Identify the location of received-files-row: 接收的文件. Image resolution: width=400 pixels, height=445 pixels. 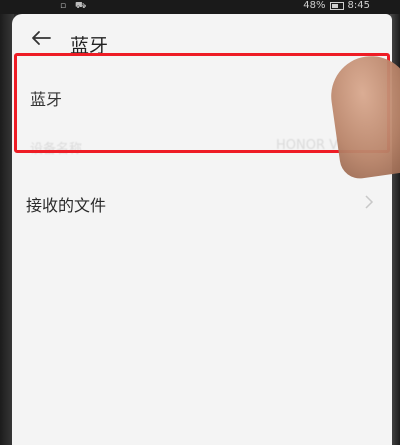
(202, 204).